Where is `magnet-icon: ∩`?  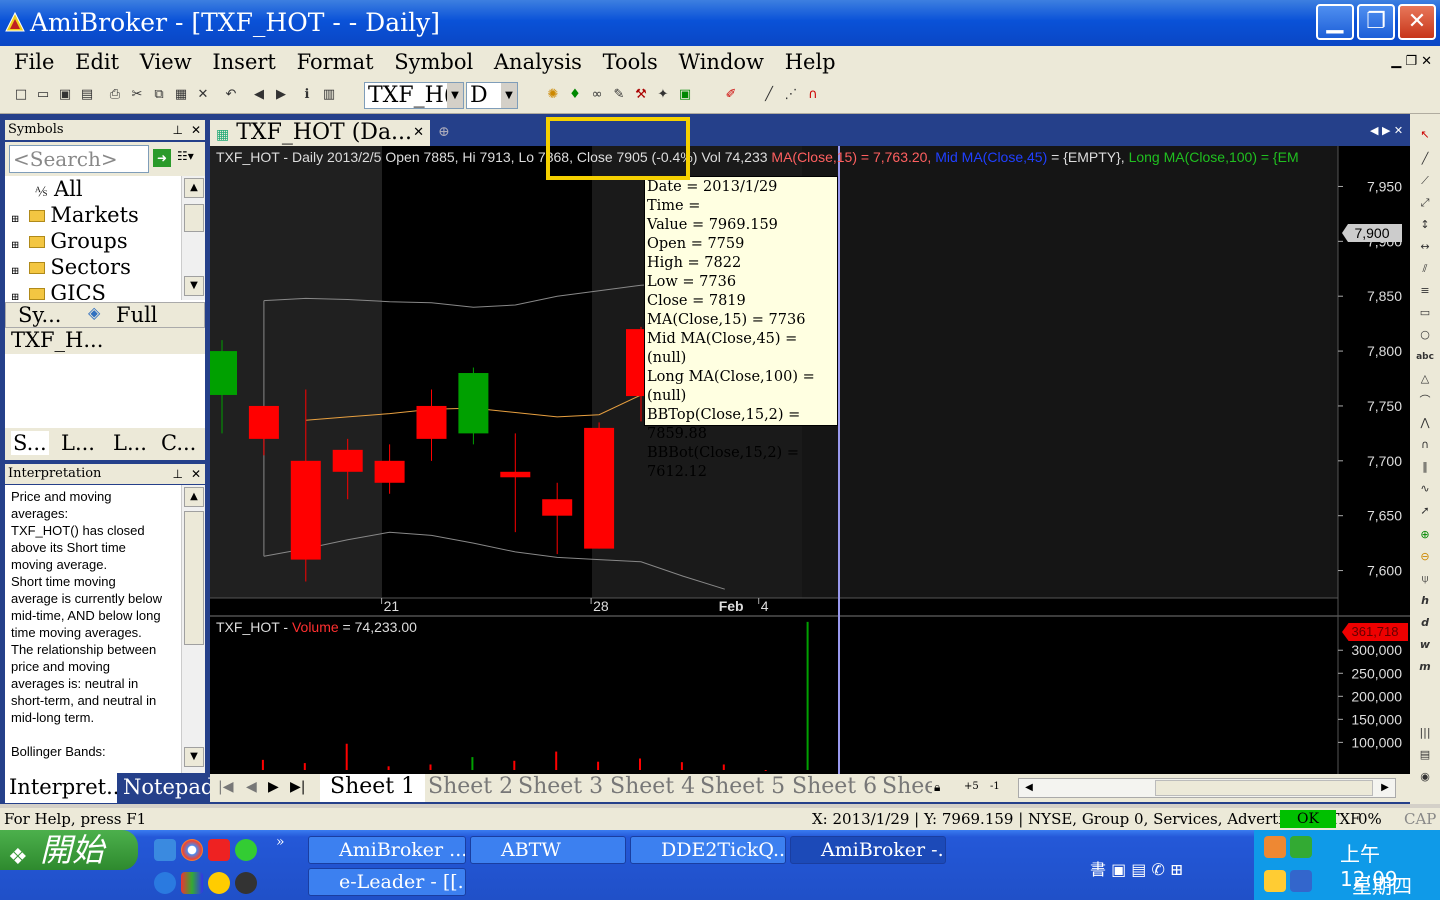
magnet-icon: ∩ is located at coordinates (813, 95).